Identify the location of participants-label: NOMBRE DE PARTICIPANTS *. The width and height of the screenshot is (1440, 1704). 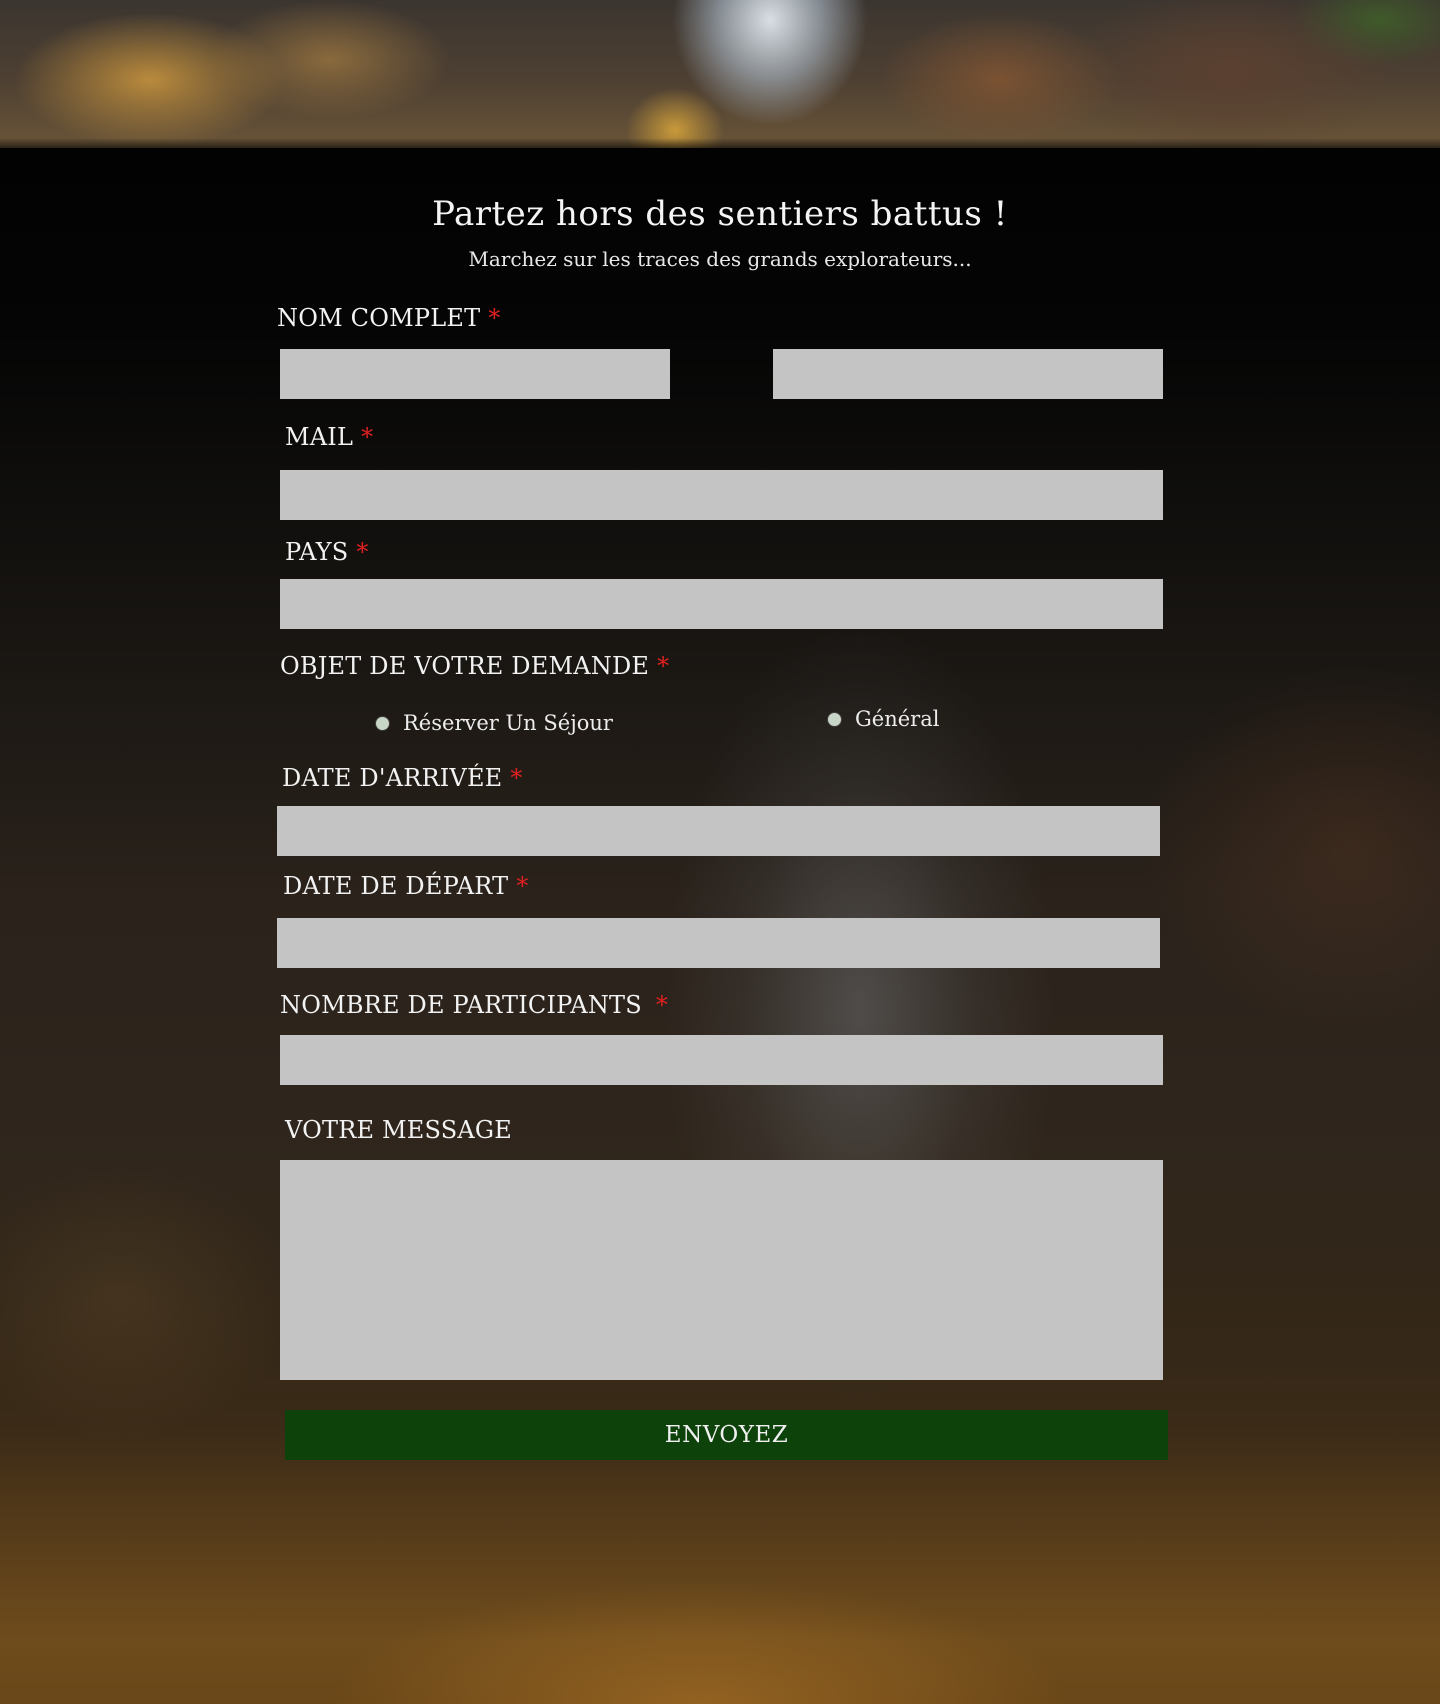
(474, 1005).